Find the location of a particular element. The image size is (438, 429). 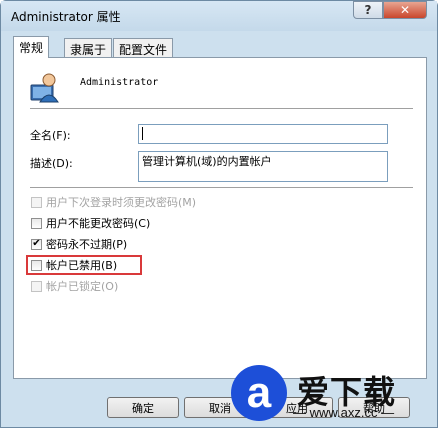

highlight-box is located at coordinates (84, 265).